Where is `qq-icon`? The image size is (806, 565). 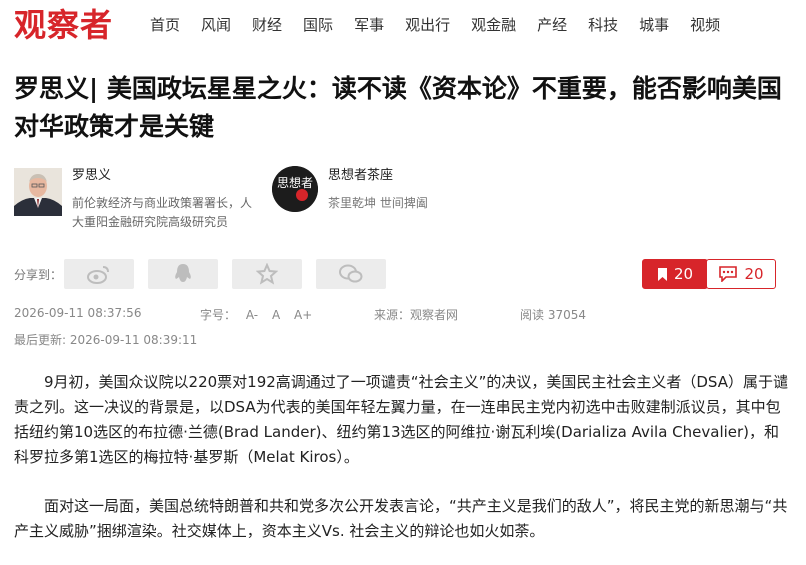
qq-icon is located at coordinates (183, 274).